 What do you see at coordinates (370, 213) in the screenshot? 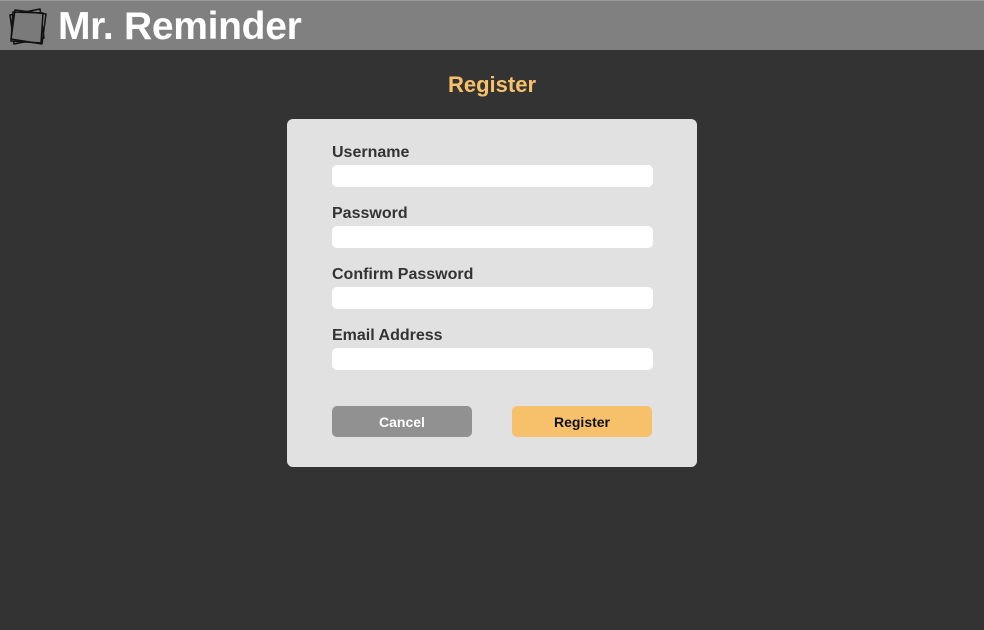
I see `password-label: Password` at bounding box center [370, 213].